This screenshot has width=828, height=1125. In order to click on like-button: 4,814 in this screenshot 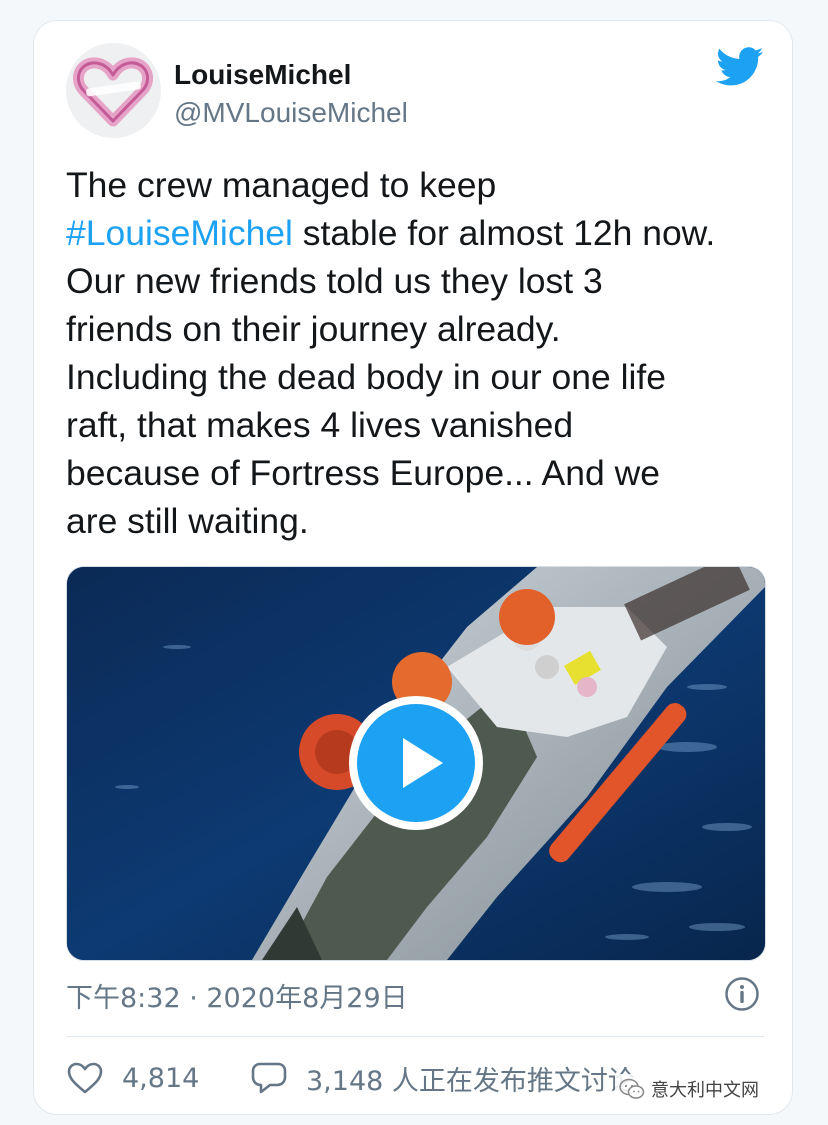, I will do `click(132, 1078)`.